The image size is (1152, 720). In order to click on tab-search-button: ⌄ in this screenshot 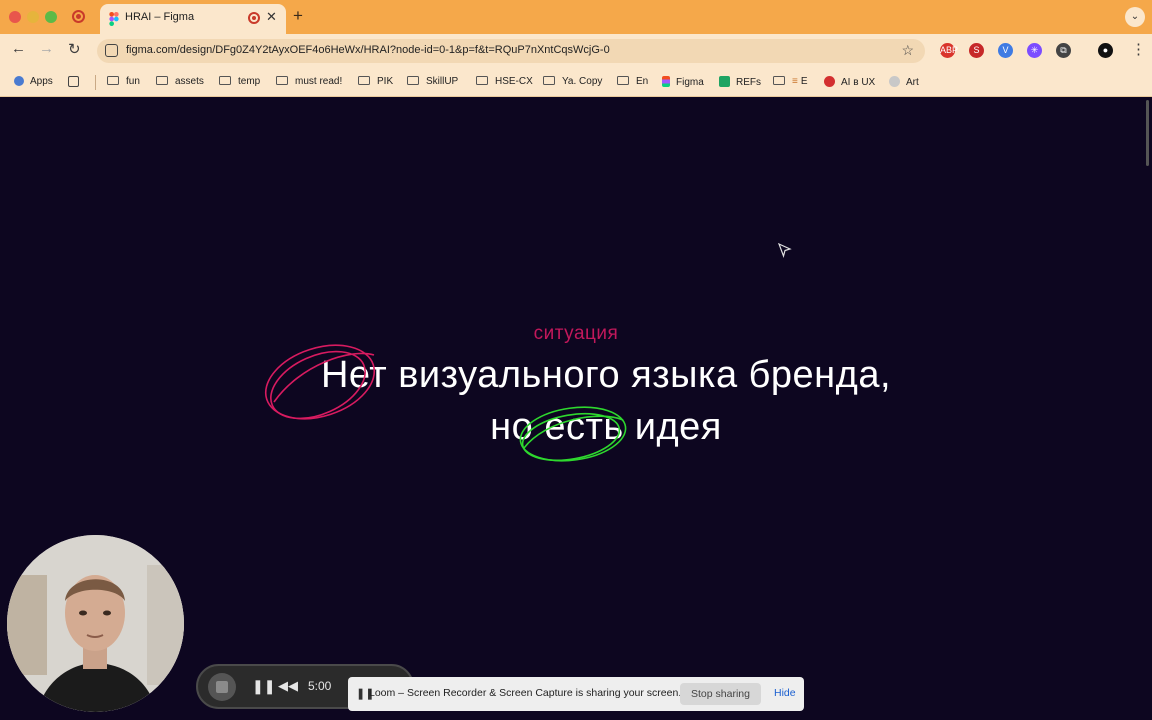, I will do `click(1135, 17)`.